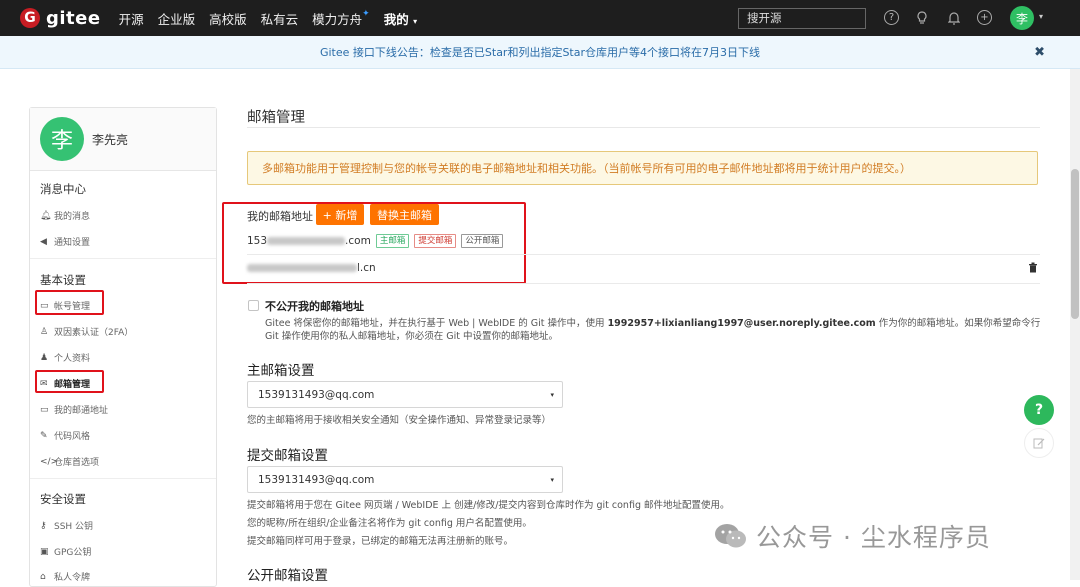 The width and height of the screenshot is (1080, 587). Describe the element at coordinates (399, 420) in the screenshot. I see `primary-email-hint: 您的主邮箱将用于接收相关安全通知（安全操作通知、异常登录记录等）` at that location.